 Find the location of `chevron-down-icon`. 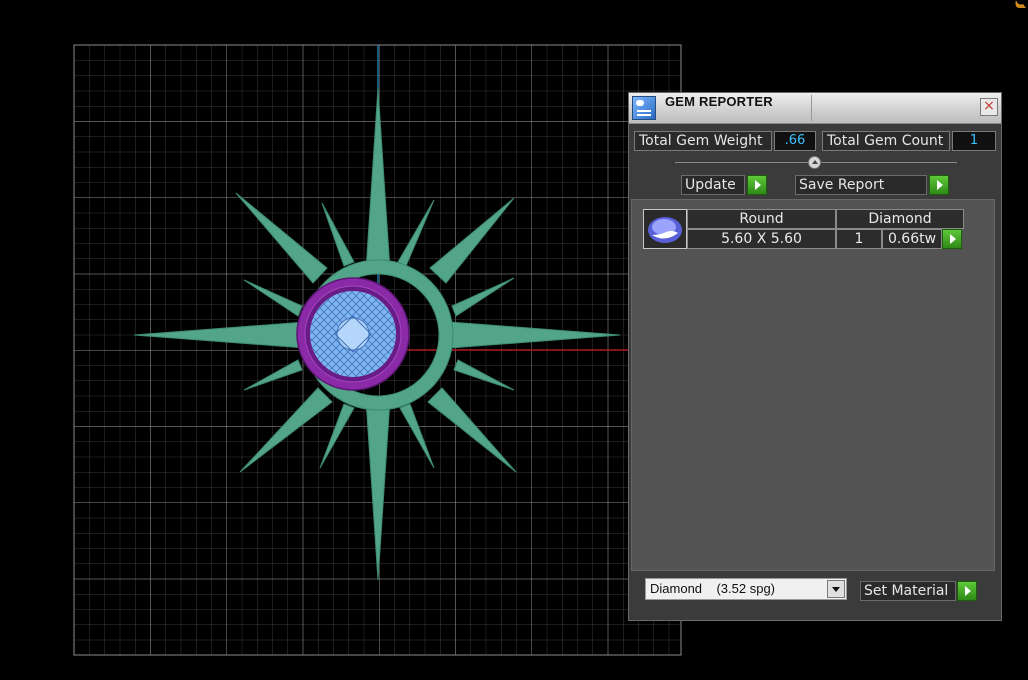

chevron-down-icon is located at coordinates (836, 589).